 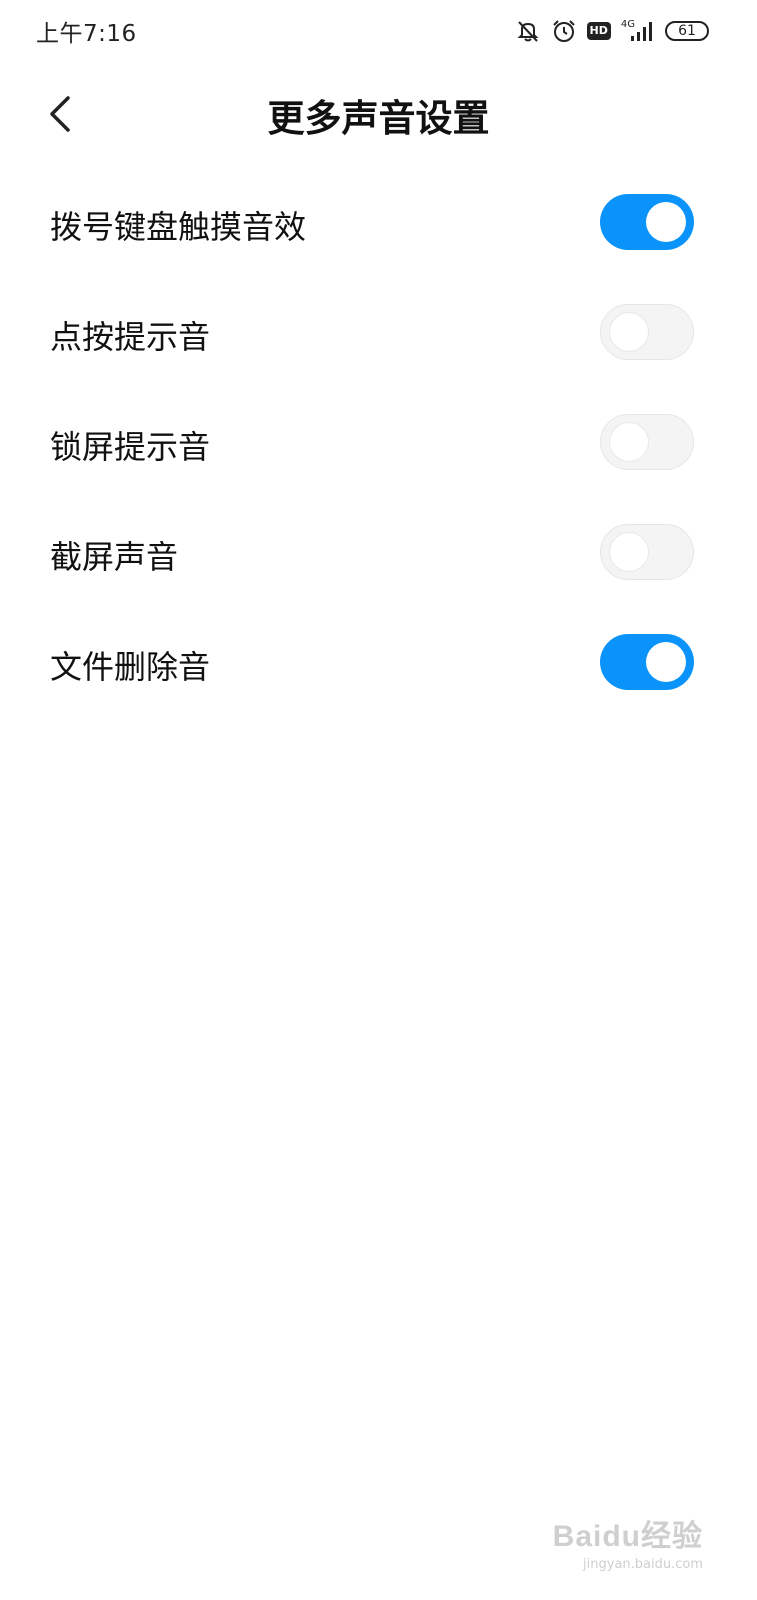 What do you see at coordinates (178, 227) in the screenshot?
I see `setting-label: 拨号键盘触摸音效` at bounding box center [178, 227].